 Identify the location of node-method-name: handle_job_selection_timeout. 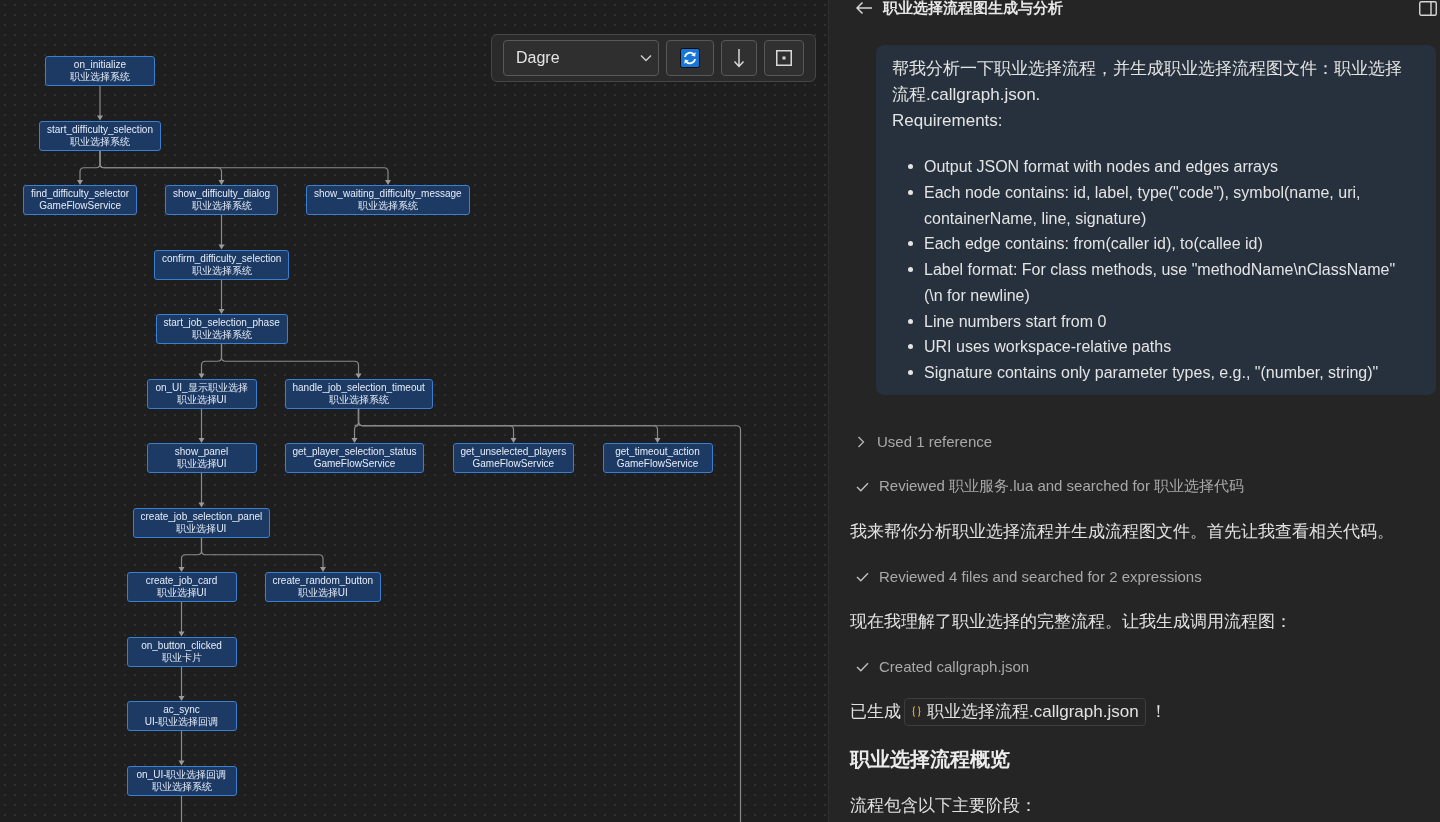
(358, 387).